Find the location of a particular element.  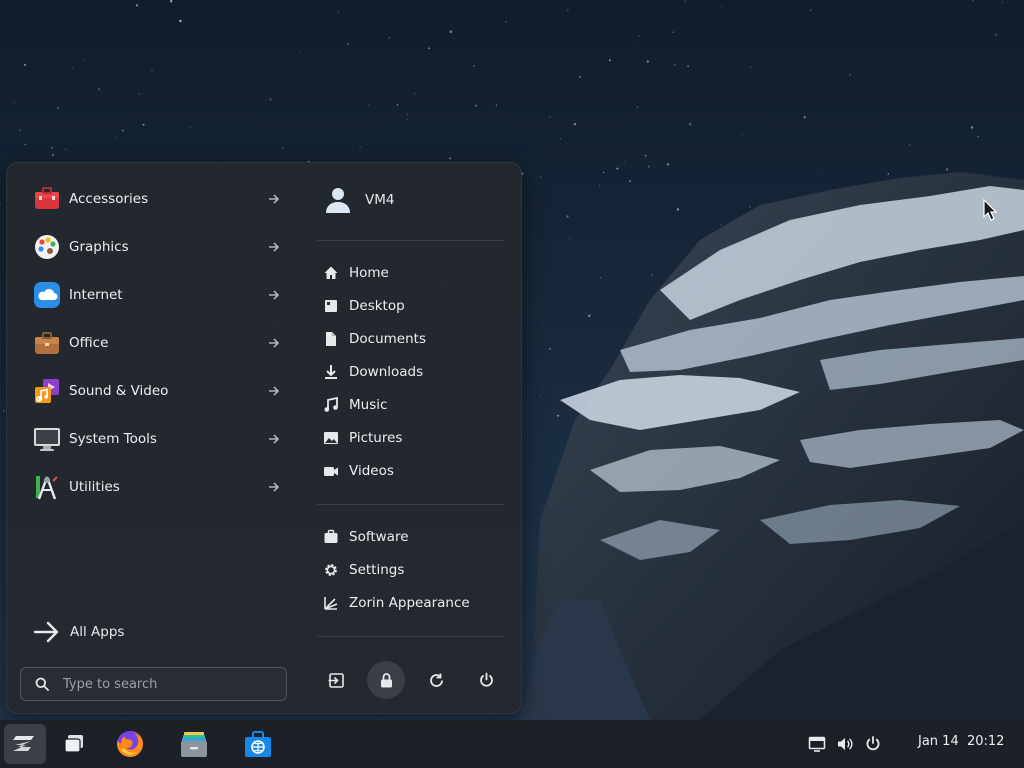

monitor-icon is located at coordinates (47, 439).